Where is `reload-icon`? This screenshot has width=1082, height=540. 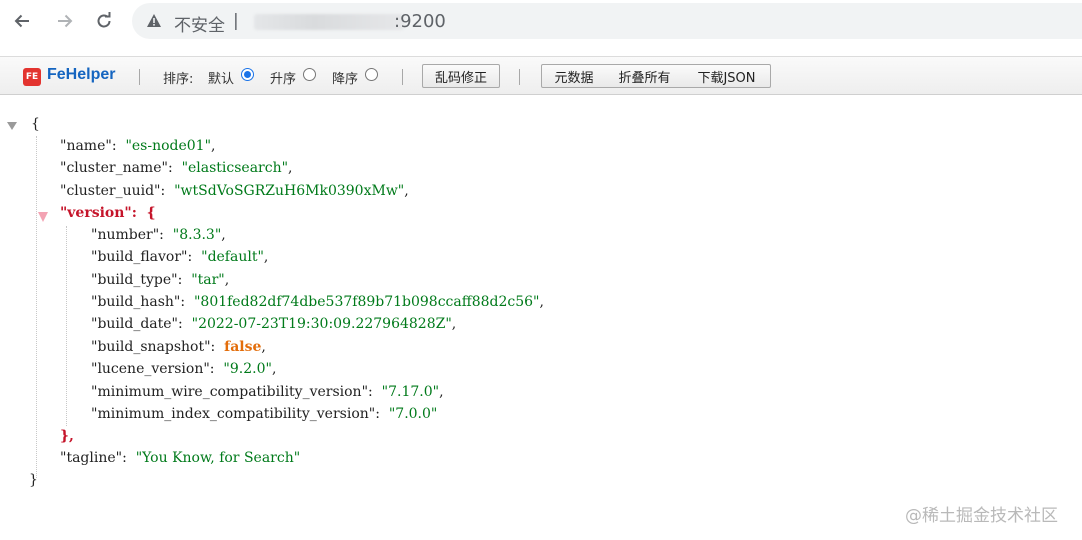
reload-icon is located at coordinates (104, 21).